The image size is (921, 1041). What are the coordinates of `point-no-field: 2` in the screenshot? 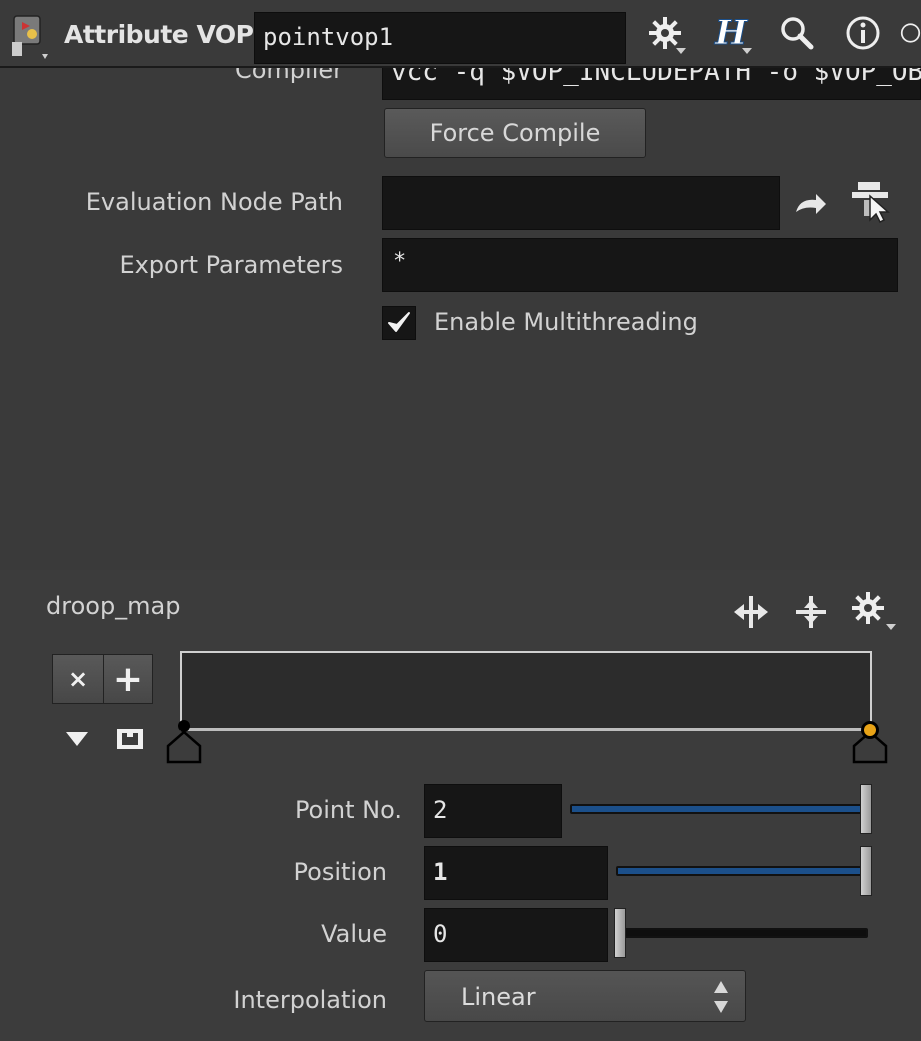 It's located at (493, 811).